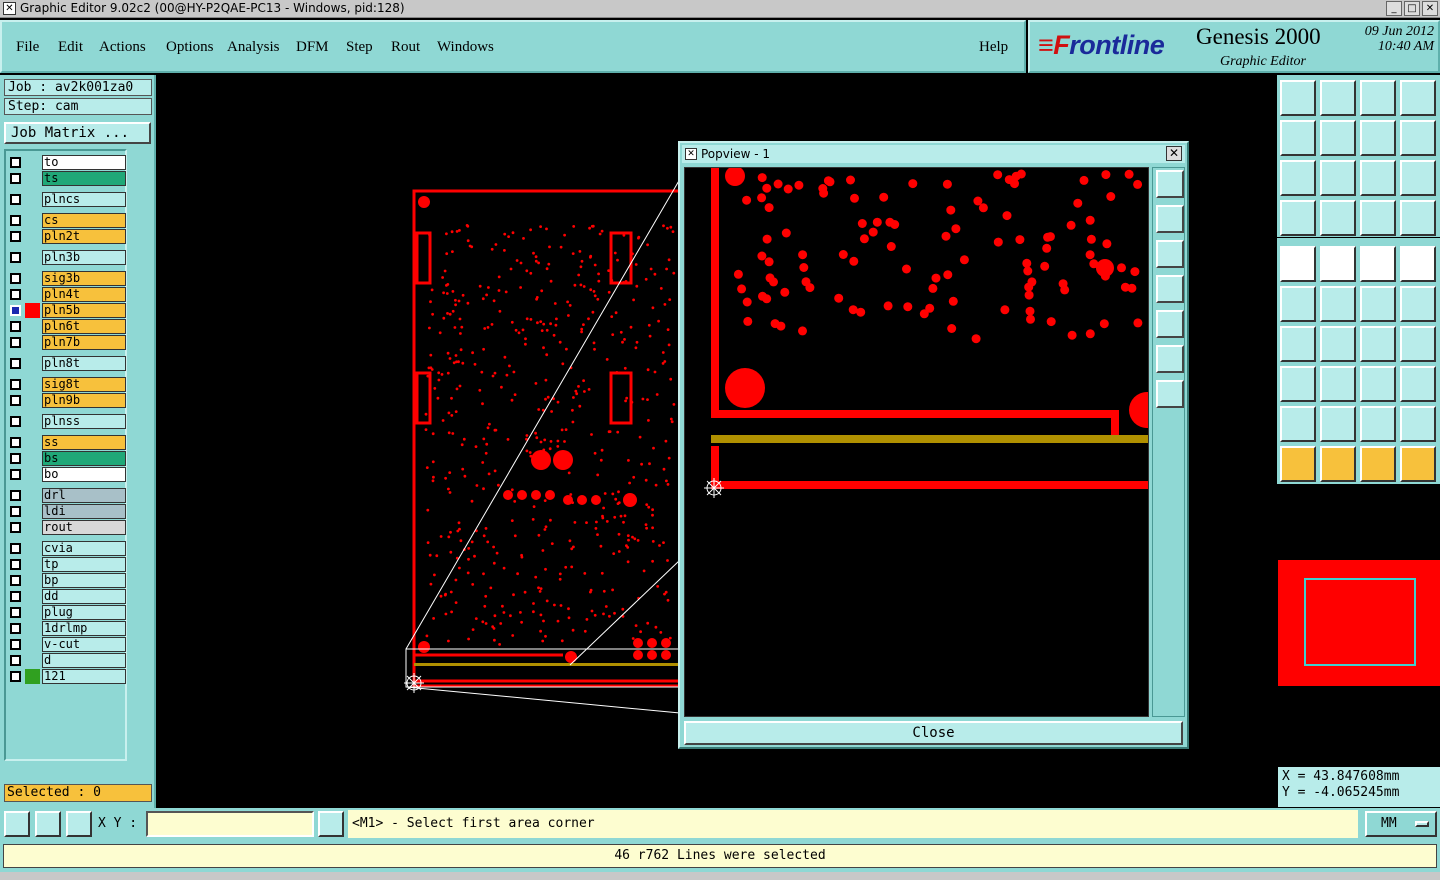  What do you see at coordinates (84, 660) in the screenshot?
I see `layer-name: d` at bounding box center [84, 660].